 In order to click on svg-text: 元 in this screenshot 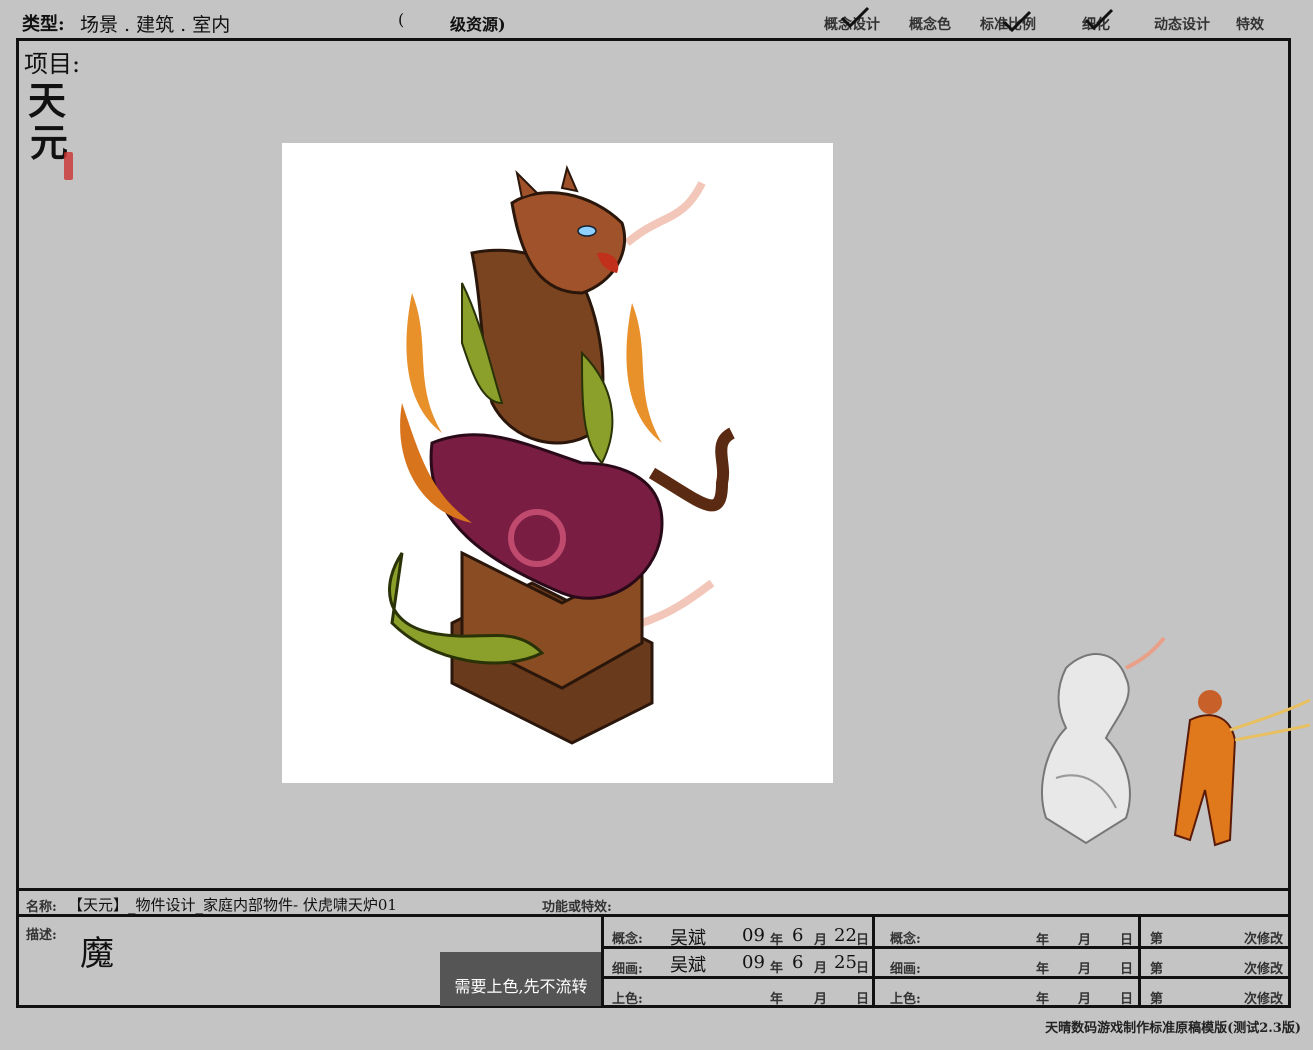, I will do `click(49, 142)`.